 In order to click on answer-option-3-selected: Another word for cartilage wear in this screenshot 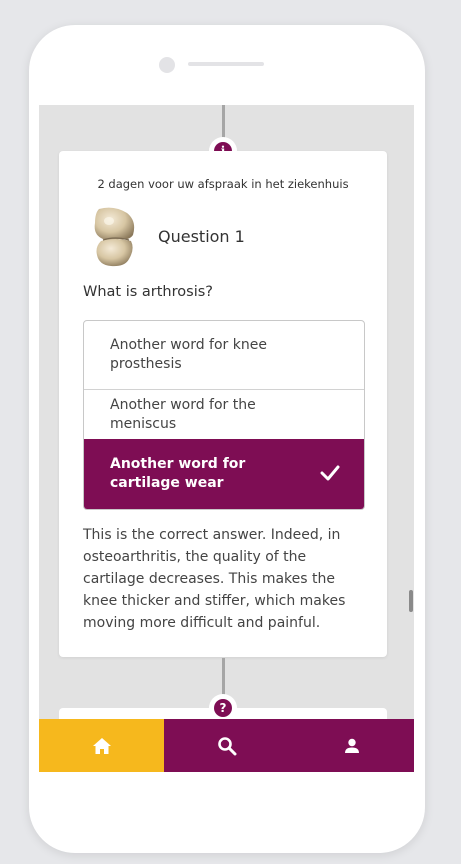, I will do `click(224, 474)`.